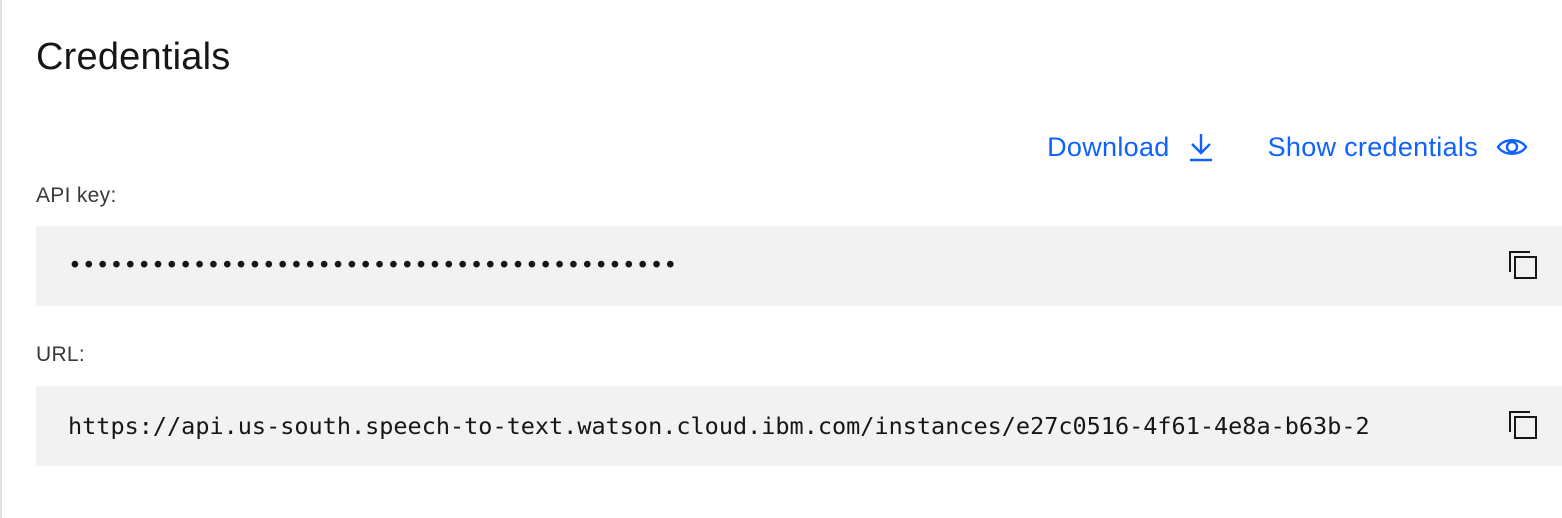 This screenshot has width=1562, height=518. I want to click on download-button: Download, so click(1130, 147).